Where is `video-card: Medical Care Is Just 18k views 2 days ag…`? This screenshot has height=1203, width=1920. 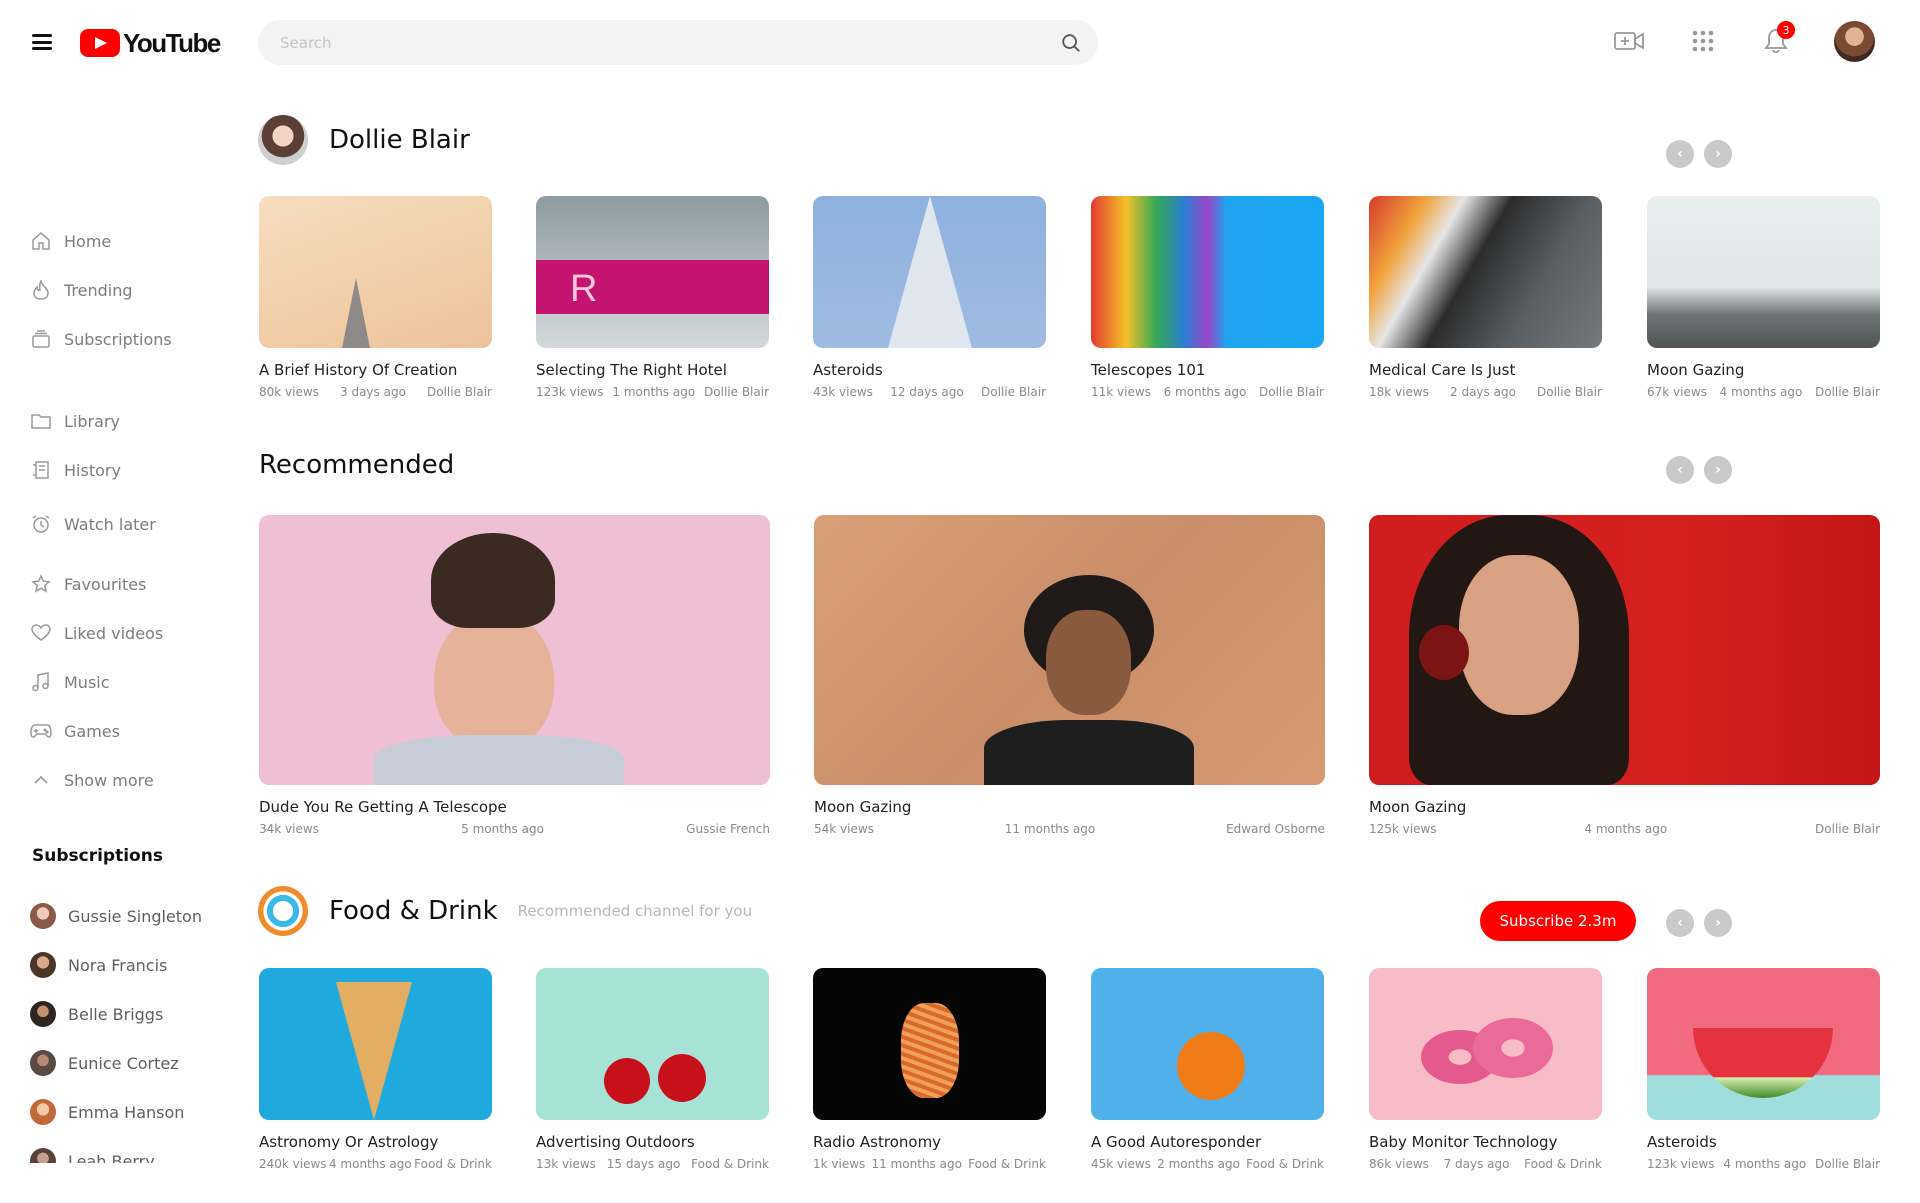
video-card: Medical Care Is Just 18k views 2 days ag… is located at coordinates (1485, 297).